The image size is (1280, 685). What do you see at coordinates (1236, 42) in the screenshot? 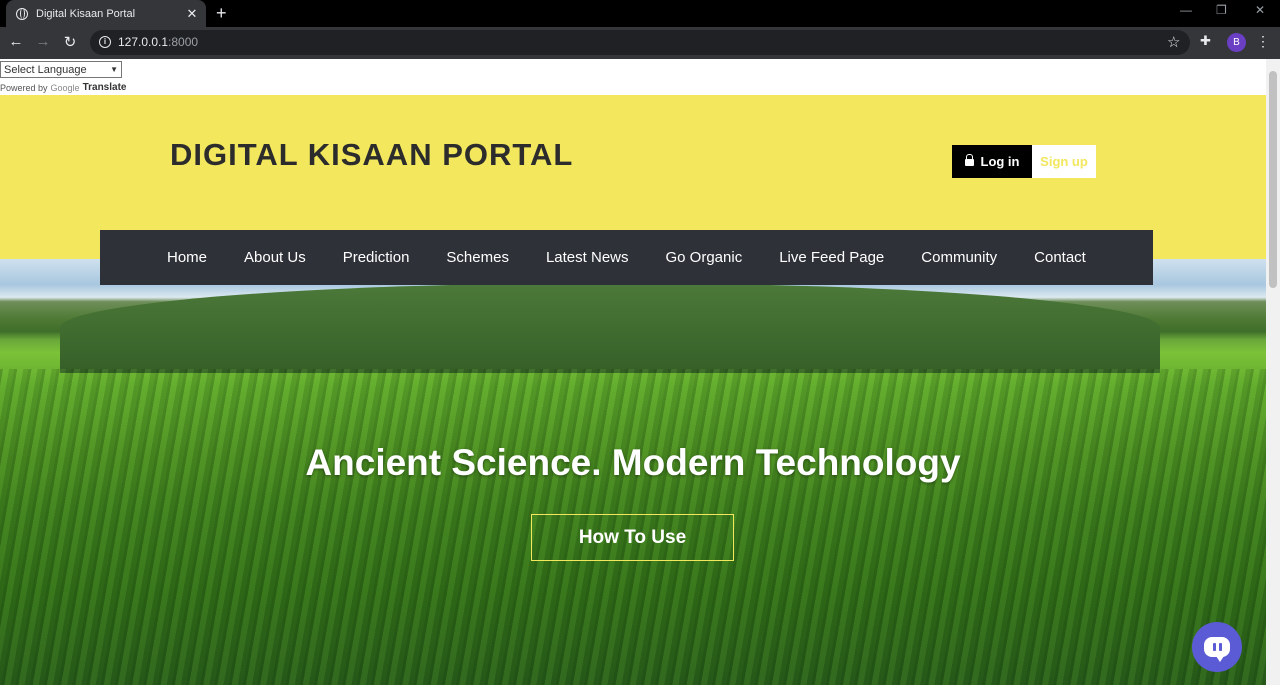
I see `avatar: B` at bounding box center [1236, 42].